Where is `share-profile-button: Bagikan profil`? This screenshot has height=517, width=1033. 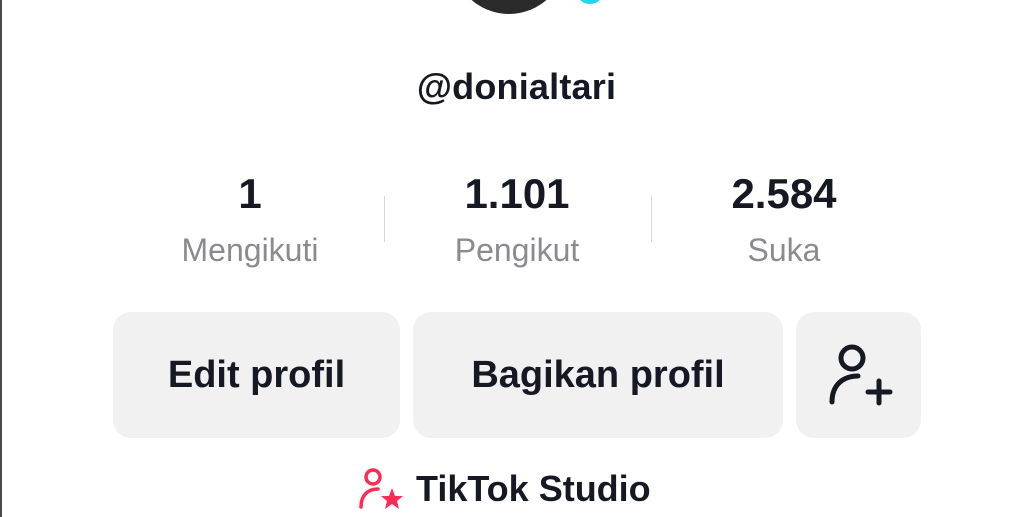 share-profile-button: Bagikan profil is located at coordinates (598, 375).